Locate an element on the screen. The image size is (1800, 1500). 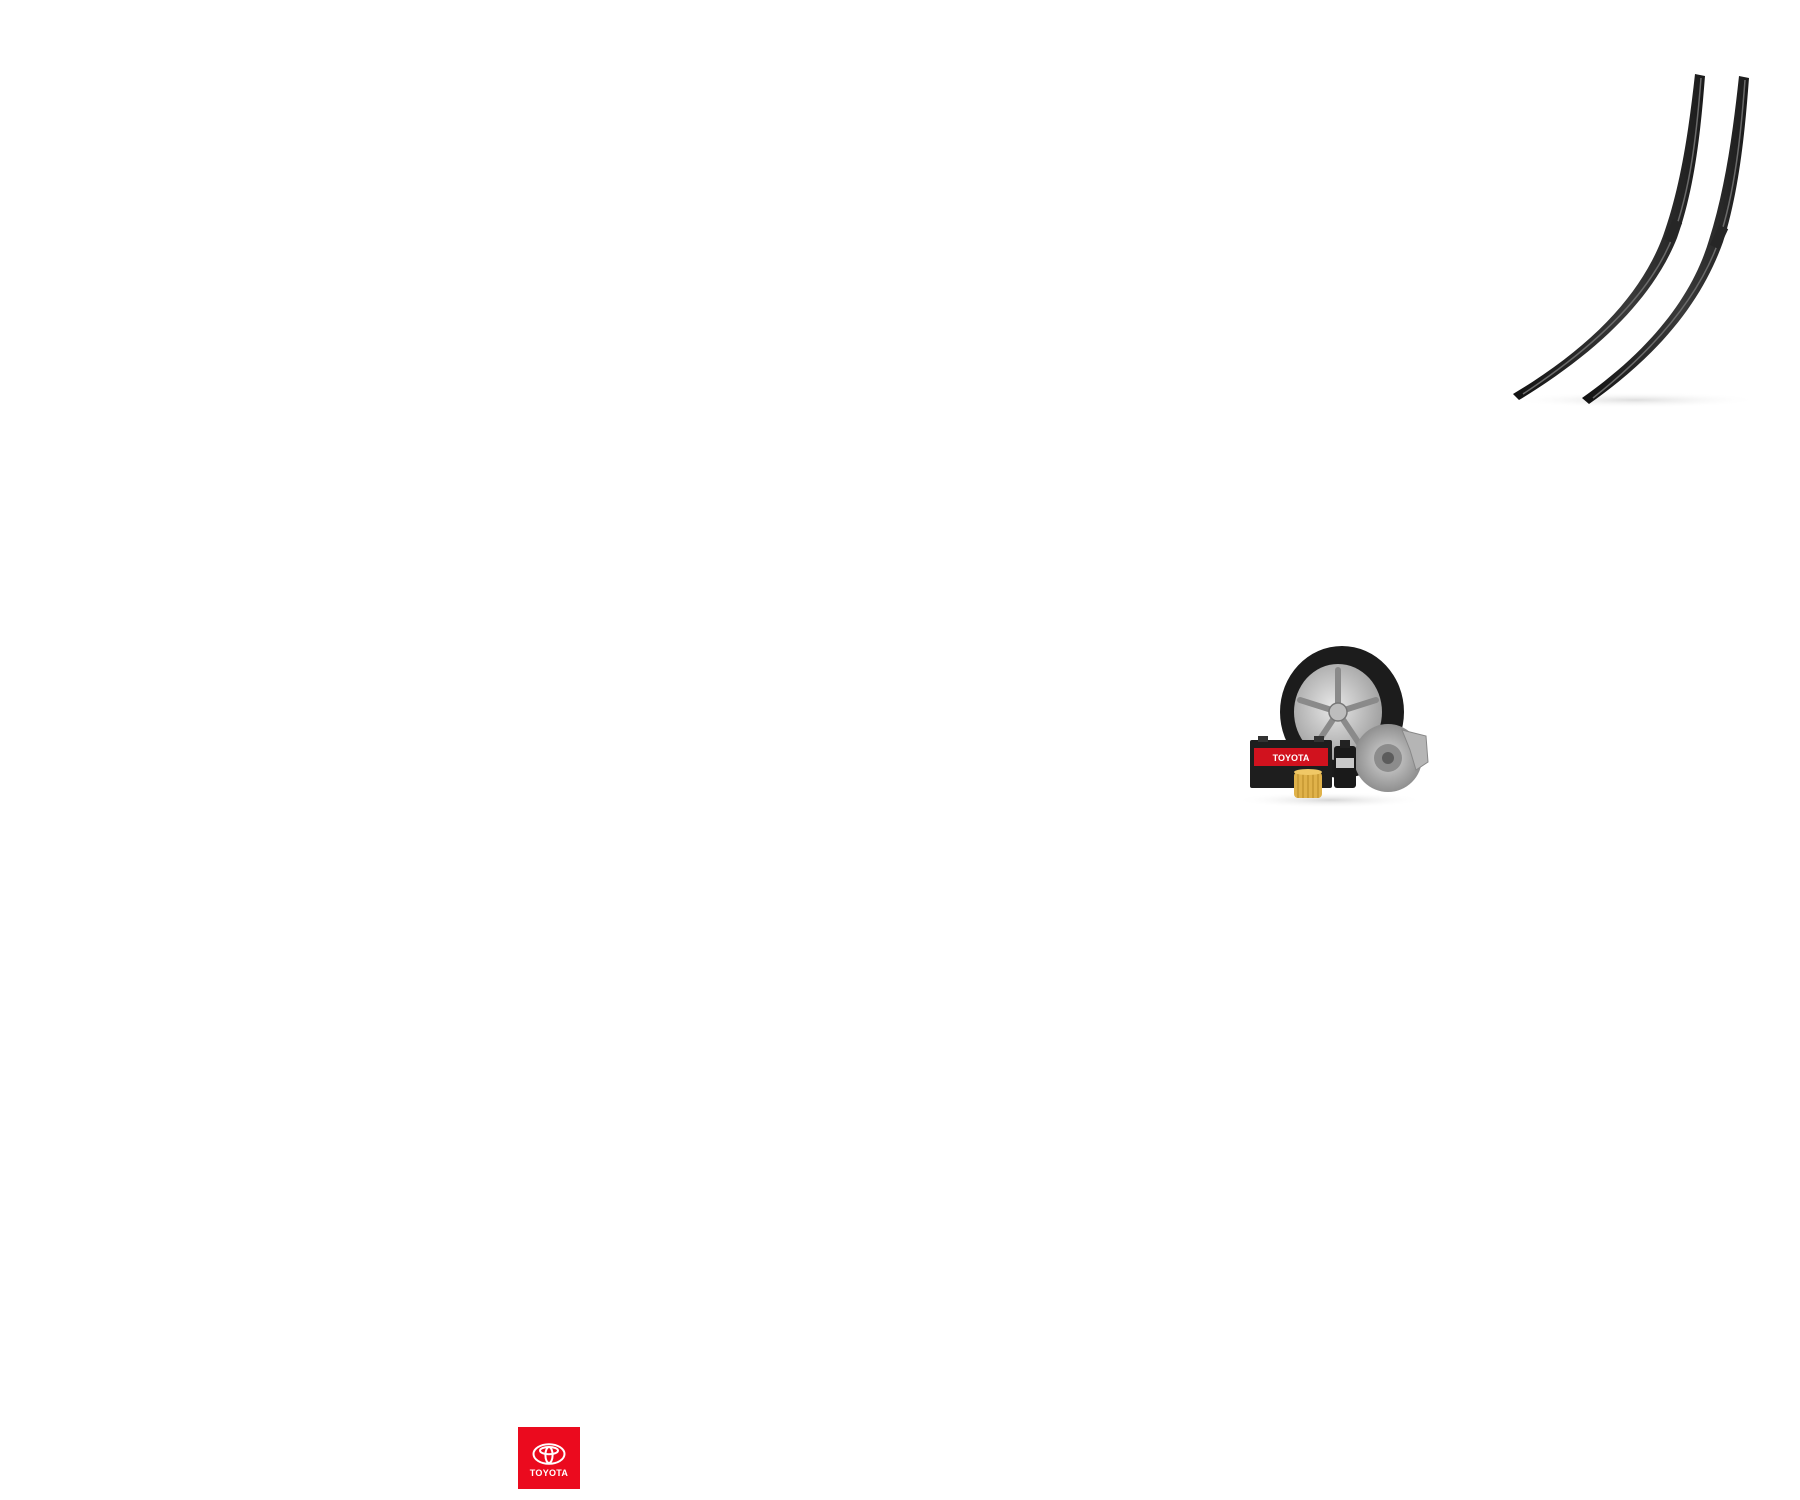
battery-brand-label: TOYOTA is located at coordinates (1291, 758).